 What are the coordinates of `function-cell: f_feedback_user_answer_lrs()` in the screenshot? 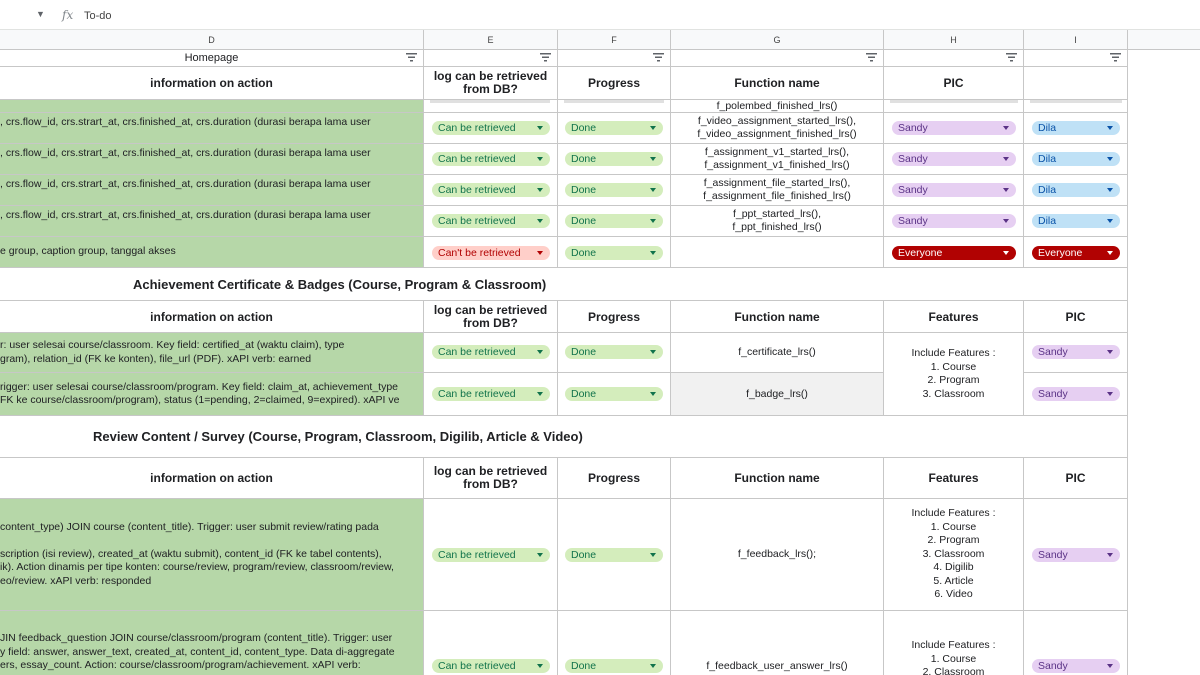 It's located at (777, 643).